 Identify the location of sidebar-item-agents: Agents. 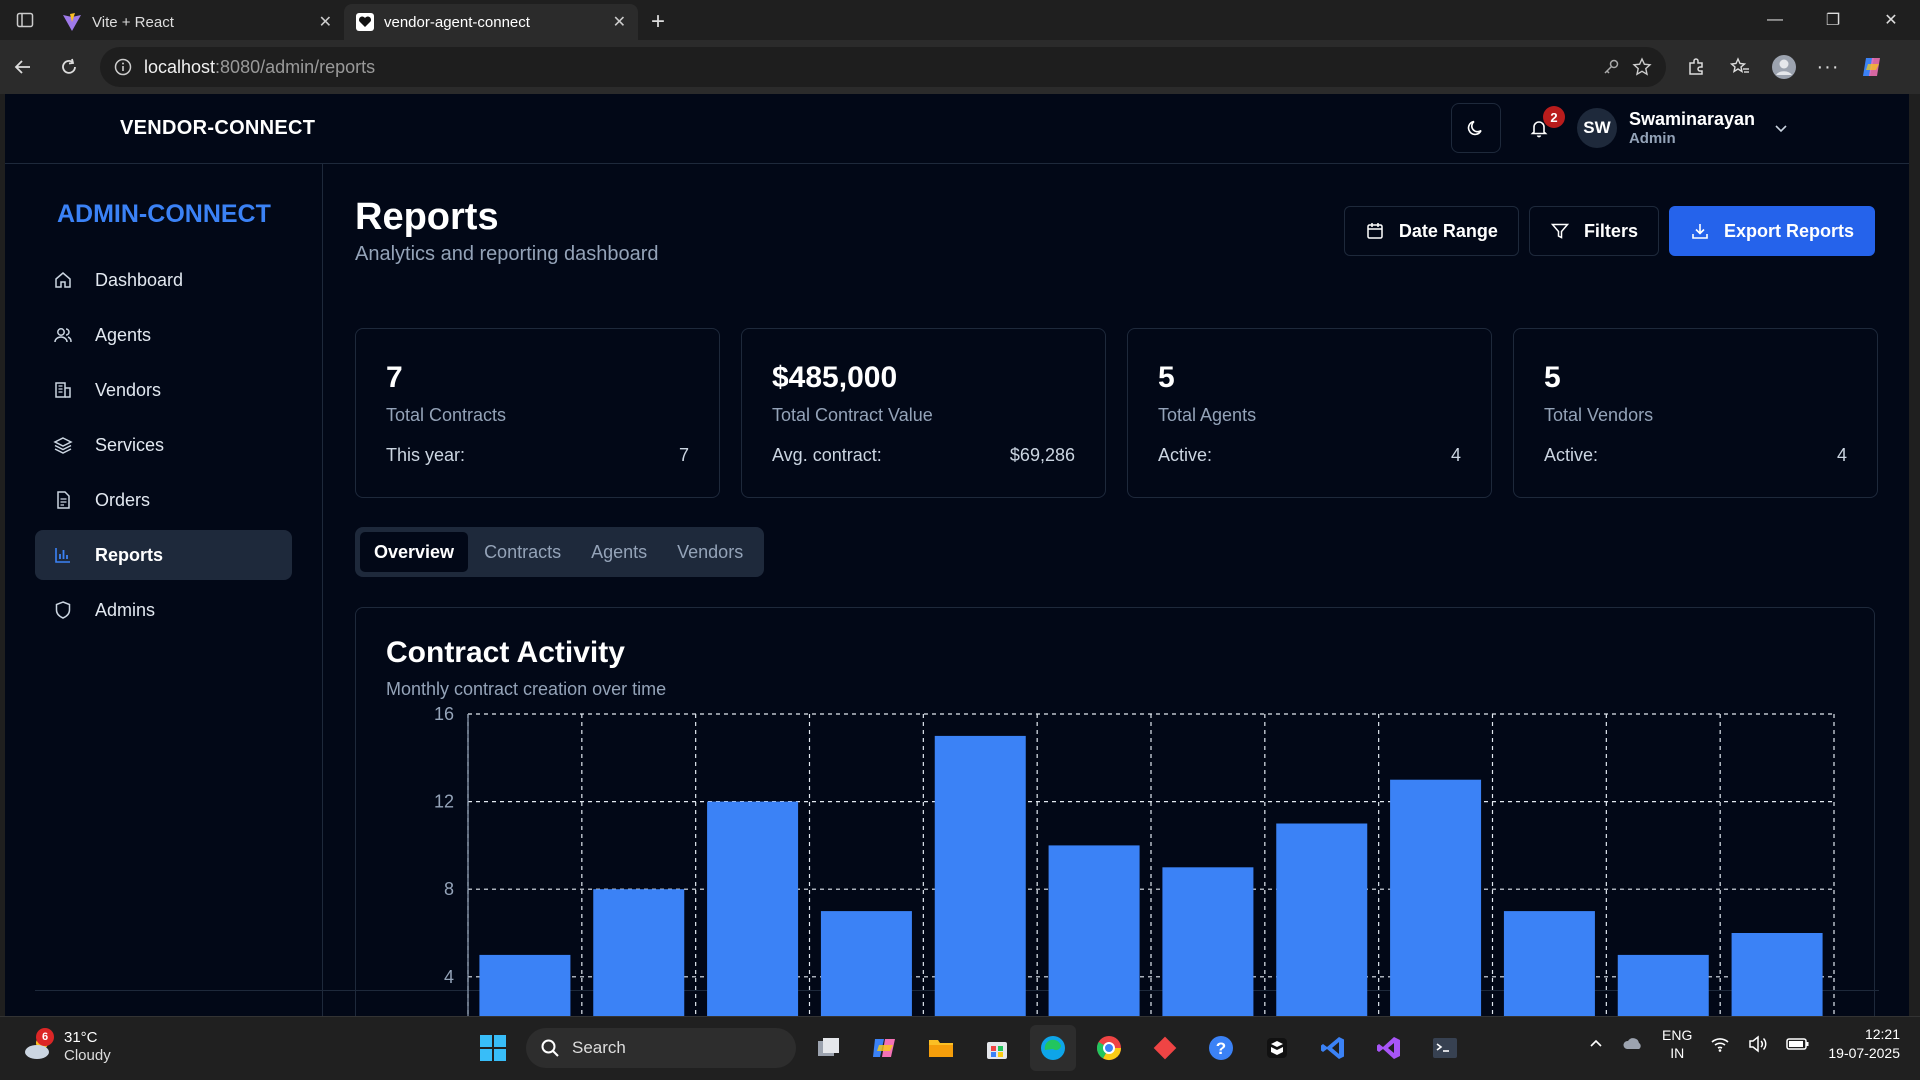
(163, 335).